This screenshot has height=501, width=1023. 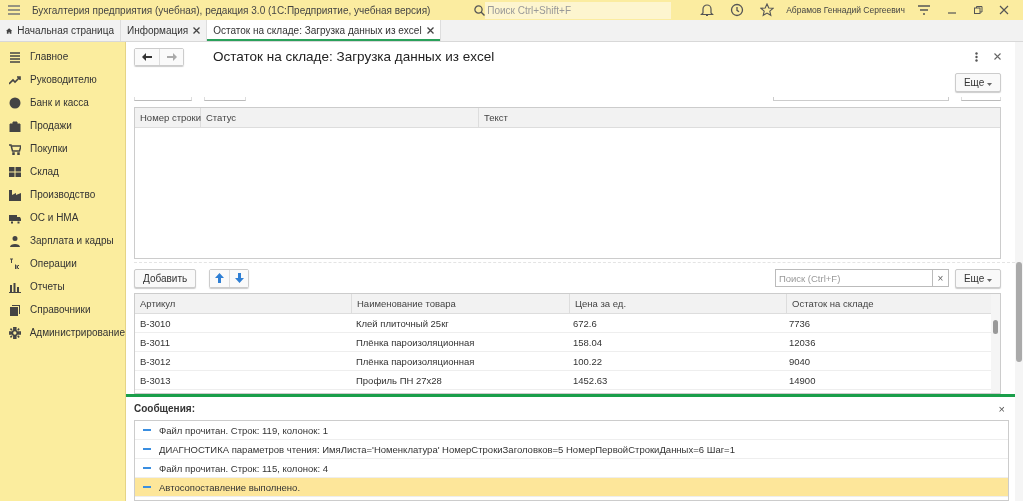 I want to click on sidebar-item: Продажи, so click(x=62, y=125).